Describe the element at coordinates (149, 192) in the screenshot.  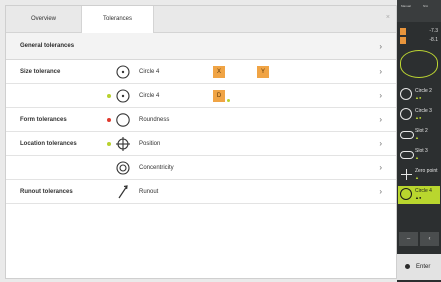
I see `feature-label: Runout` at that location.